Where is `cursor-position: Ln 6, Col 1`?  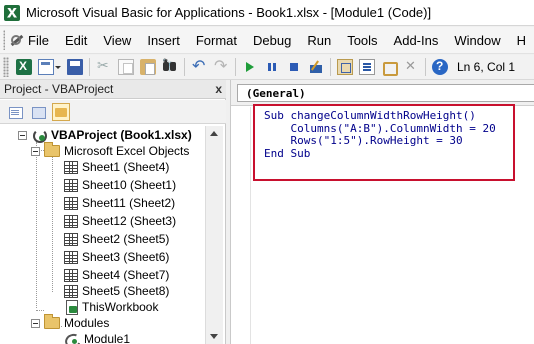
cursor-position: Ln 6, Col 1 is located at coordinates (486, 67).